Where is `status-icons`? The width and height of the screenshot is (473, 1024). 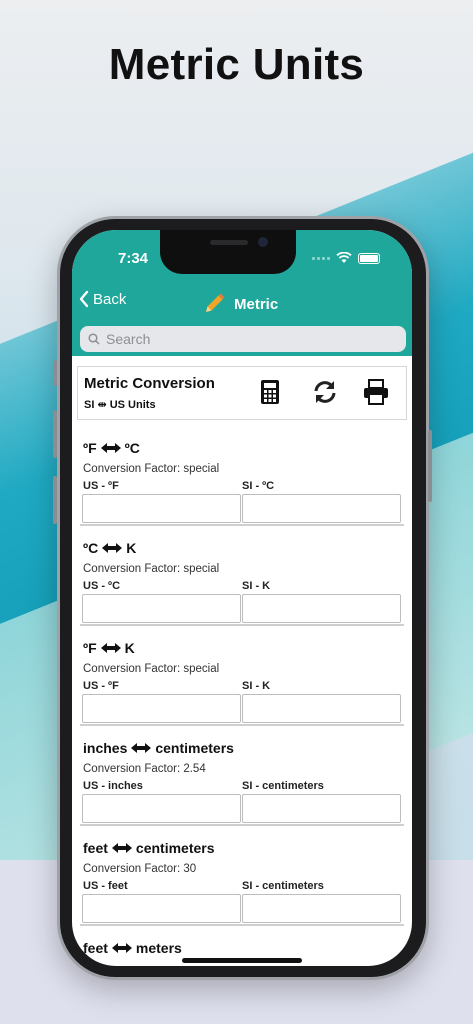 status-icons is located at coordinates (346, 258).